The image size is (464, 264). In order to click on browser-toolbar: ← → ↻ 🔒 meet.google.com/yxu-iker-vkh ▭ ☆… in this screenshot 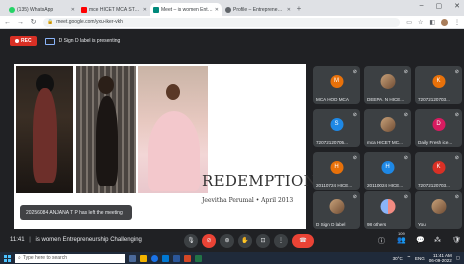, I will do `click(232, 22)`.